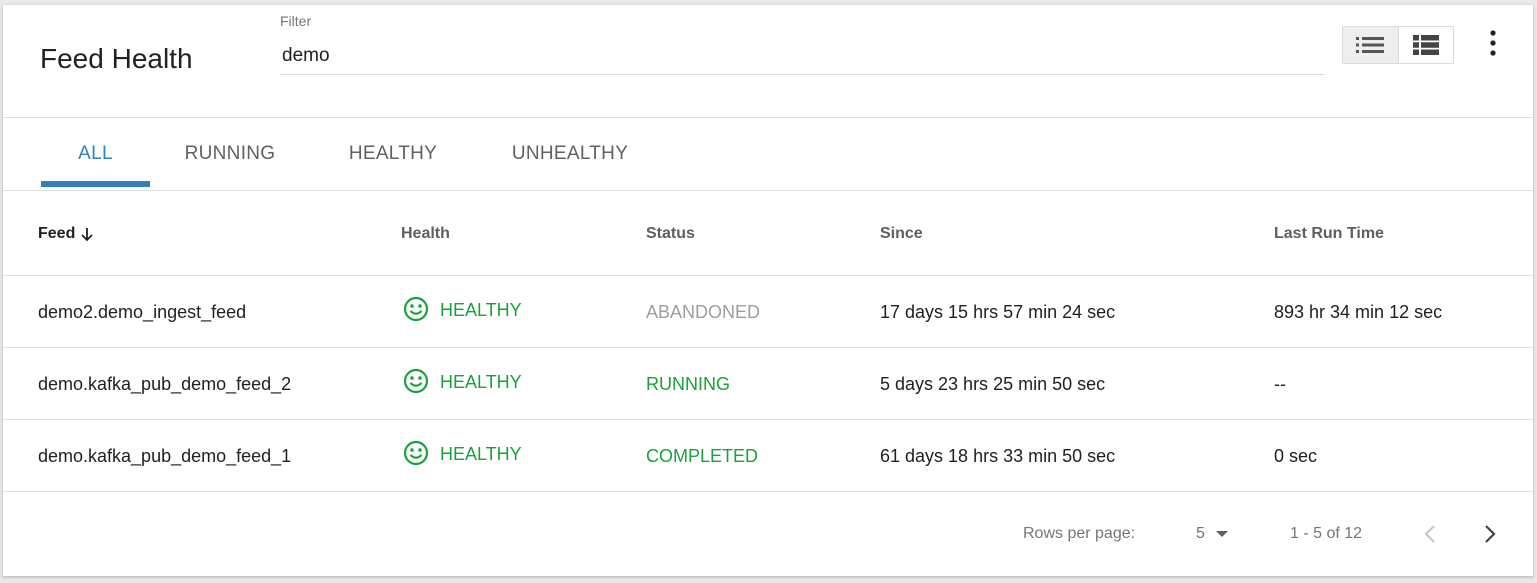  Describe the element at coordinates (702, 455) in the screenshot. I see `status-label: COMPLETED` at that location.